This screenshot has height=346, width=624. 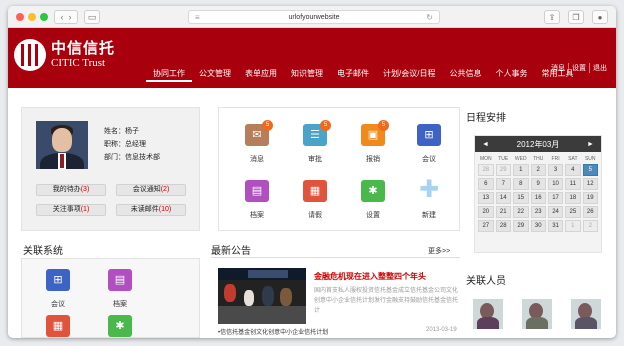 What do you see at coordinates (61, 17) in the screenshot?
I see `chevron-left-icon: ‹` at bounding box center [61, 17].